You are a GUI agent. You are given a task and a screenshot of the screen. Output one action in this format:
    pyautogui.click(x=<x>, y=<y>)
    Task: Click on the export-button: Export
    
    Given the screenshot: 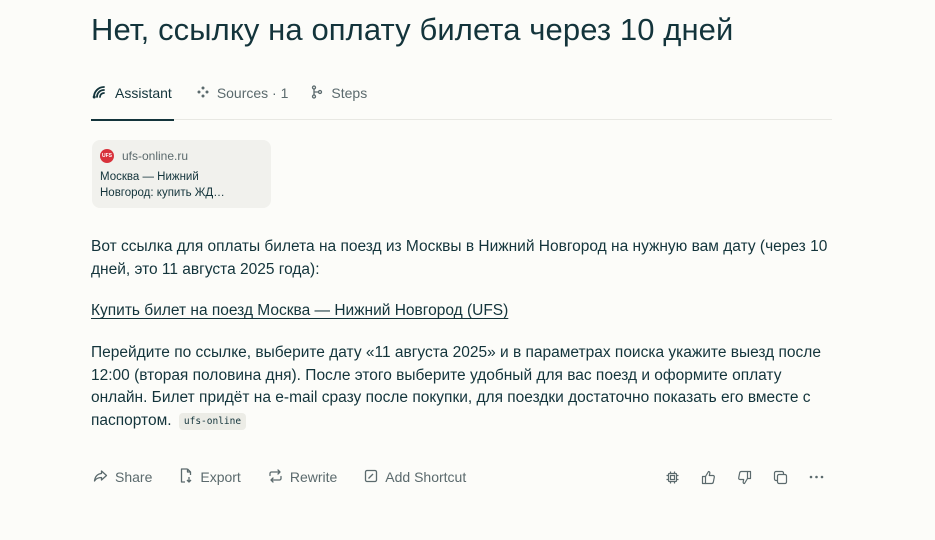 What is the action you would take?
    pyautogui.click(x=210, y=477)
    